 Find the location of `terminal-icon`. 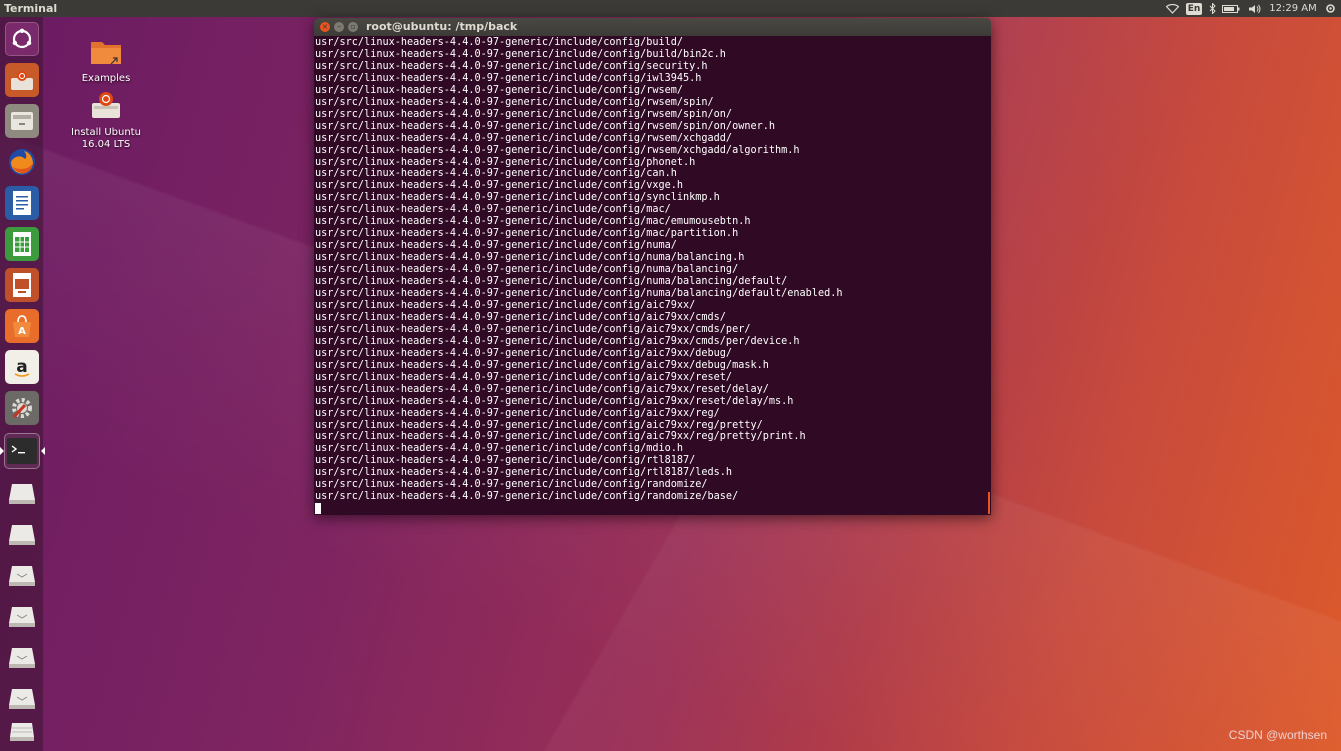

terminal-icon is located at coordinates (22, 451).